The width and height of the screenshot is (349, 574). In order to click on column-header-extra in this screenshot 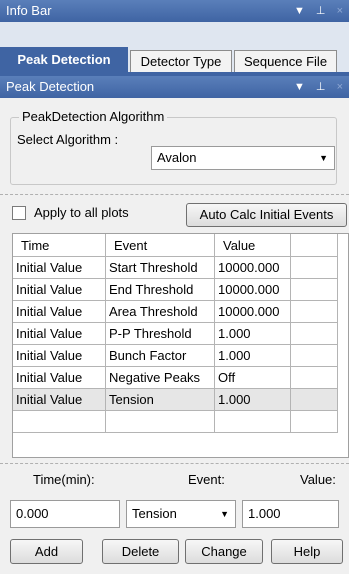, I will do `click(314, 245)`.